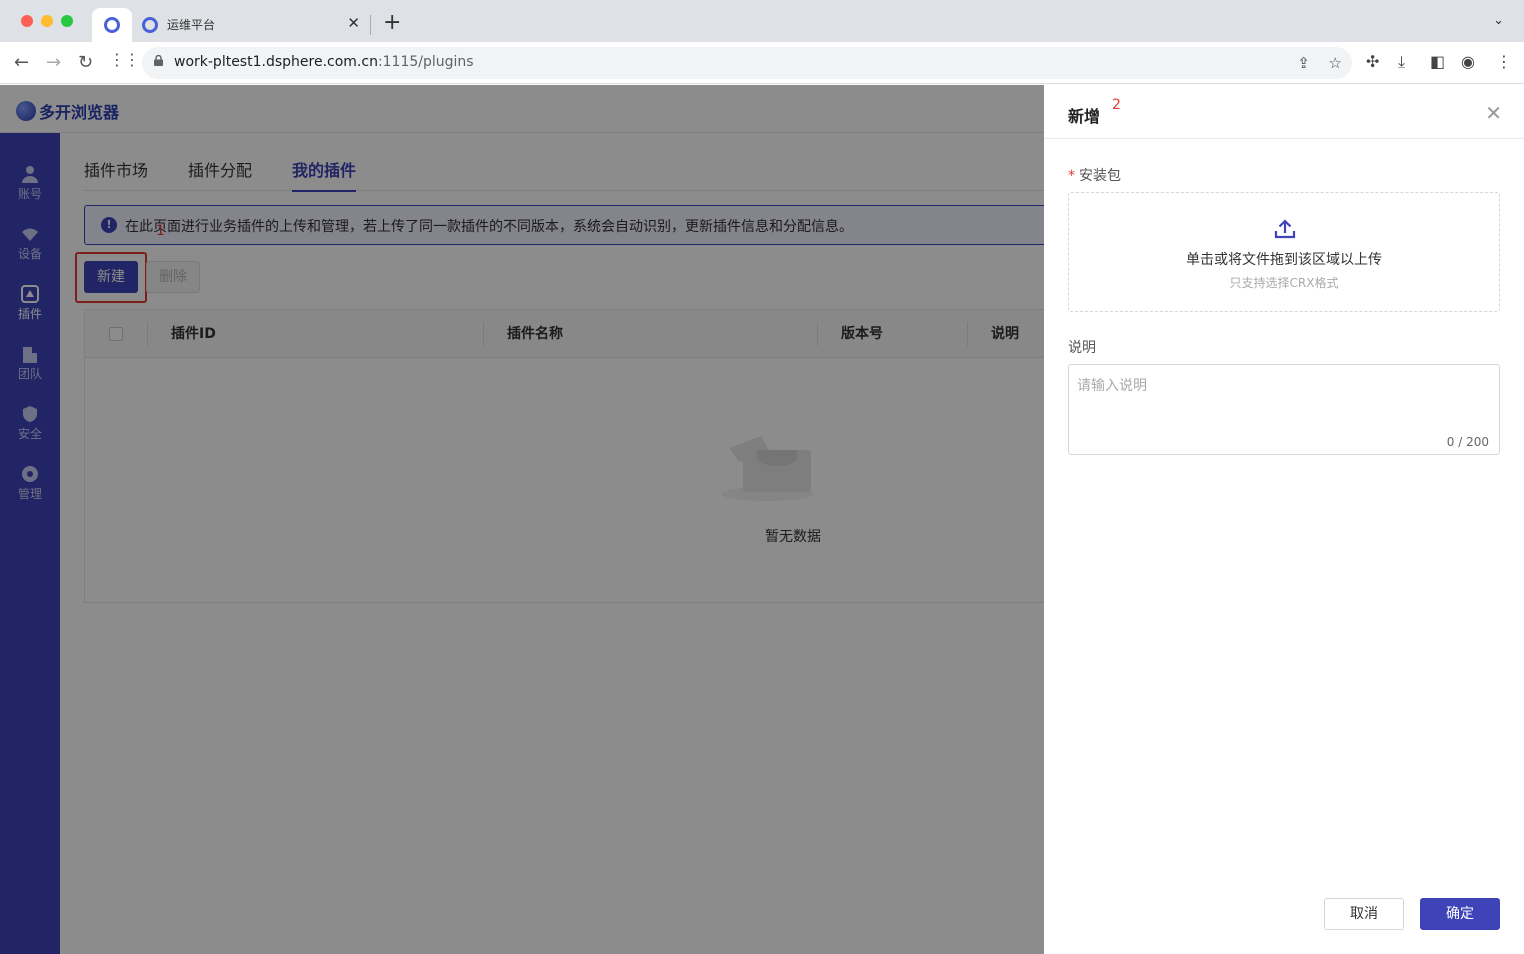 Image resolution: width=1524 pixels, height=954 pixels. What do you see at coordinates (1284, 283) in the screenshot?
I see `upload-format-hint: 只支持选择CRX格式` at bounding box center [1284, 283].